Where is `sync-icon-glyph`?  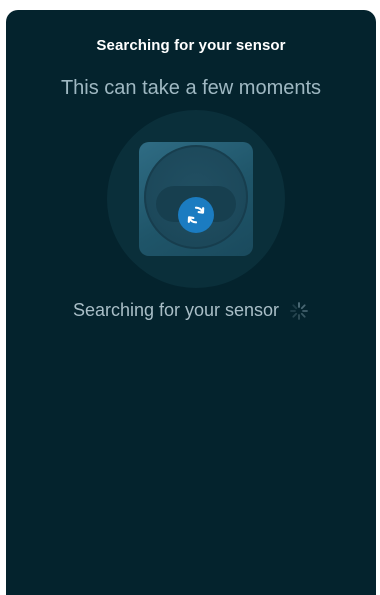
sync-icon-glyph is located at coordinates (196, 215).